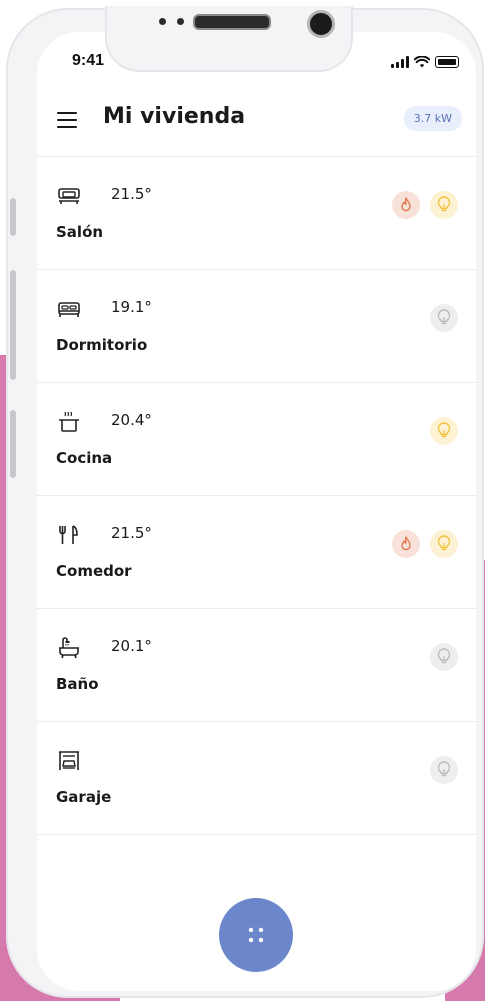 The image size is (485, 1001). Describe the element at coordinates (69, 309) in the screenshot. I see `bed-icon` at that location.